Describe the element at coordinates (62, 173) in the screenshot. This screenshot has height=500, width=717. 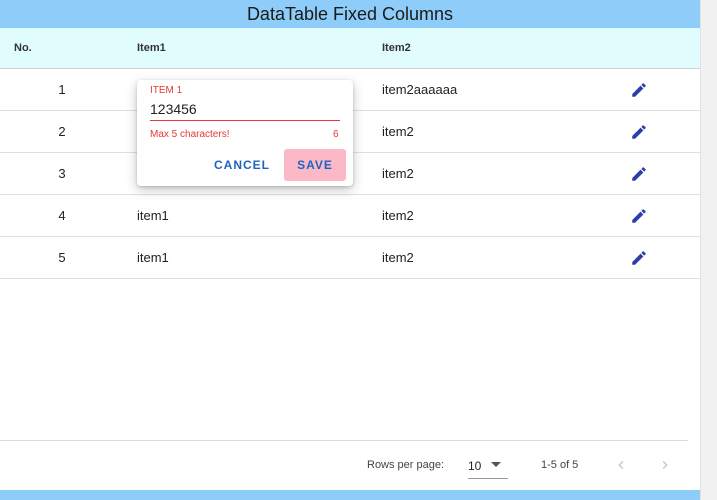
I see `cell-no: 3` at that location.